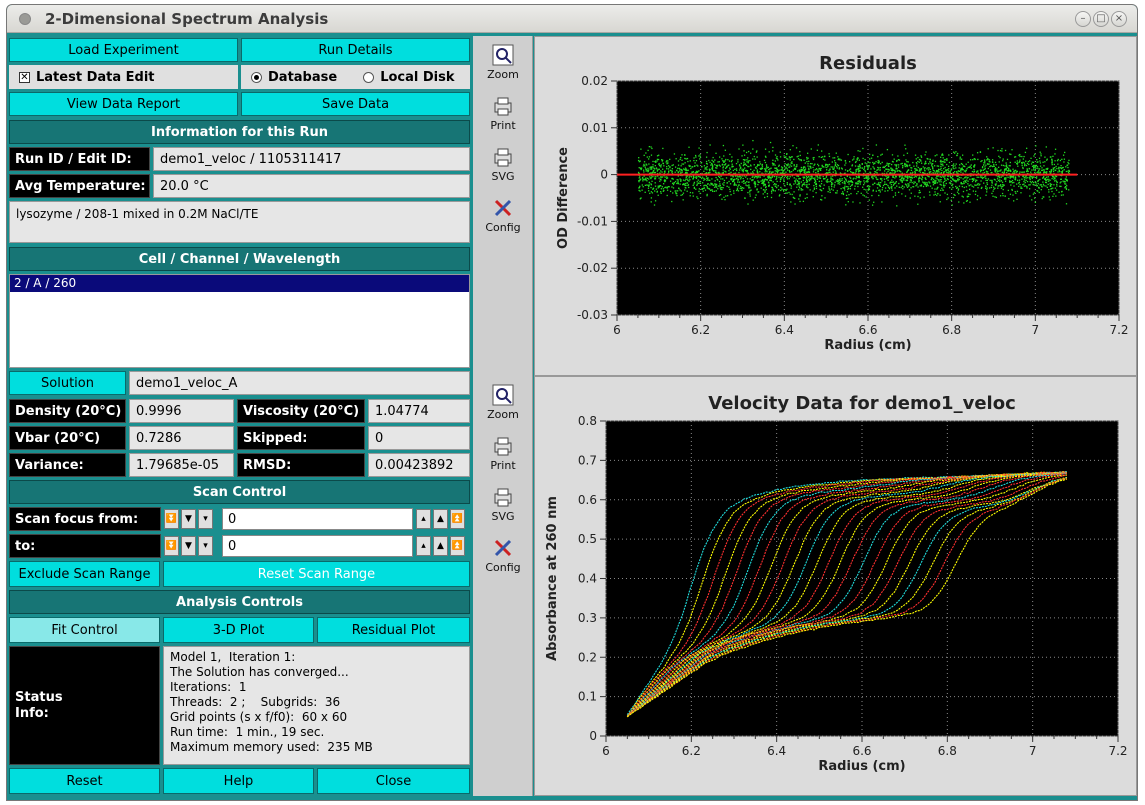  Describe the element at coordinates (1083, 19) in the screenshot. I see `minimize-icon: –` at that location.